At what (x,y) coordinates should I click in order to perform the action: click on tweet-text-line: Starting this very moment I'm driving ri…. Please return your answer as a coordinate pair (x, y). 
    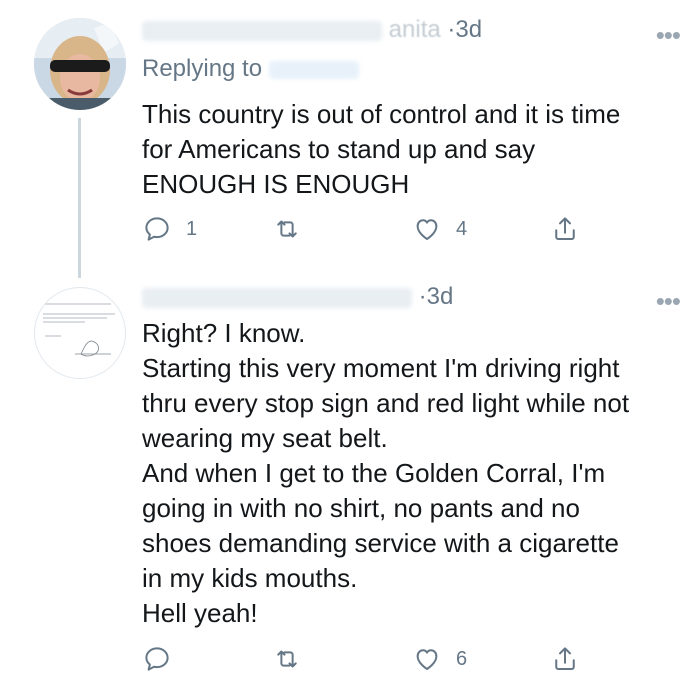
    Looking at the image, I should click on (381, 368).